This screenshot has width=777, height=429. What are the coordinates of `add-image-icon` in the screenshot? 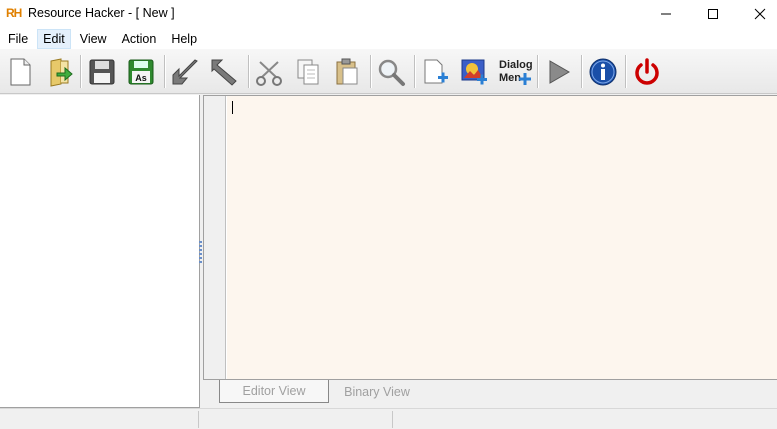 It's located at (474, 72).